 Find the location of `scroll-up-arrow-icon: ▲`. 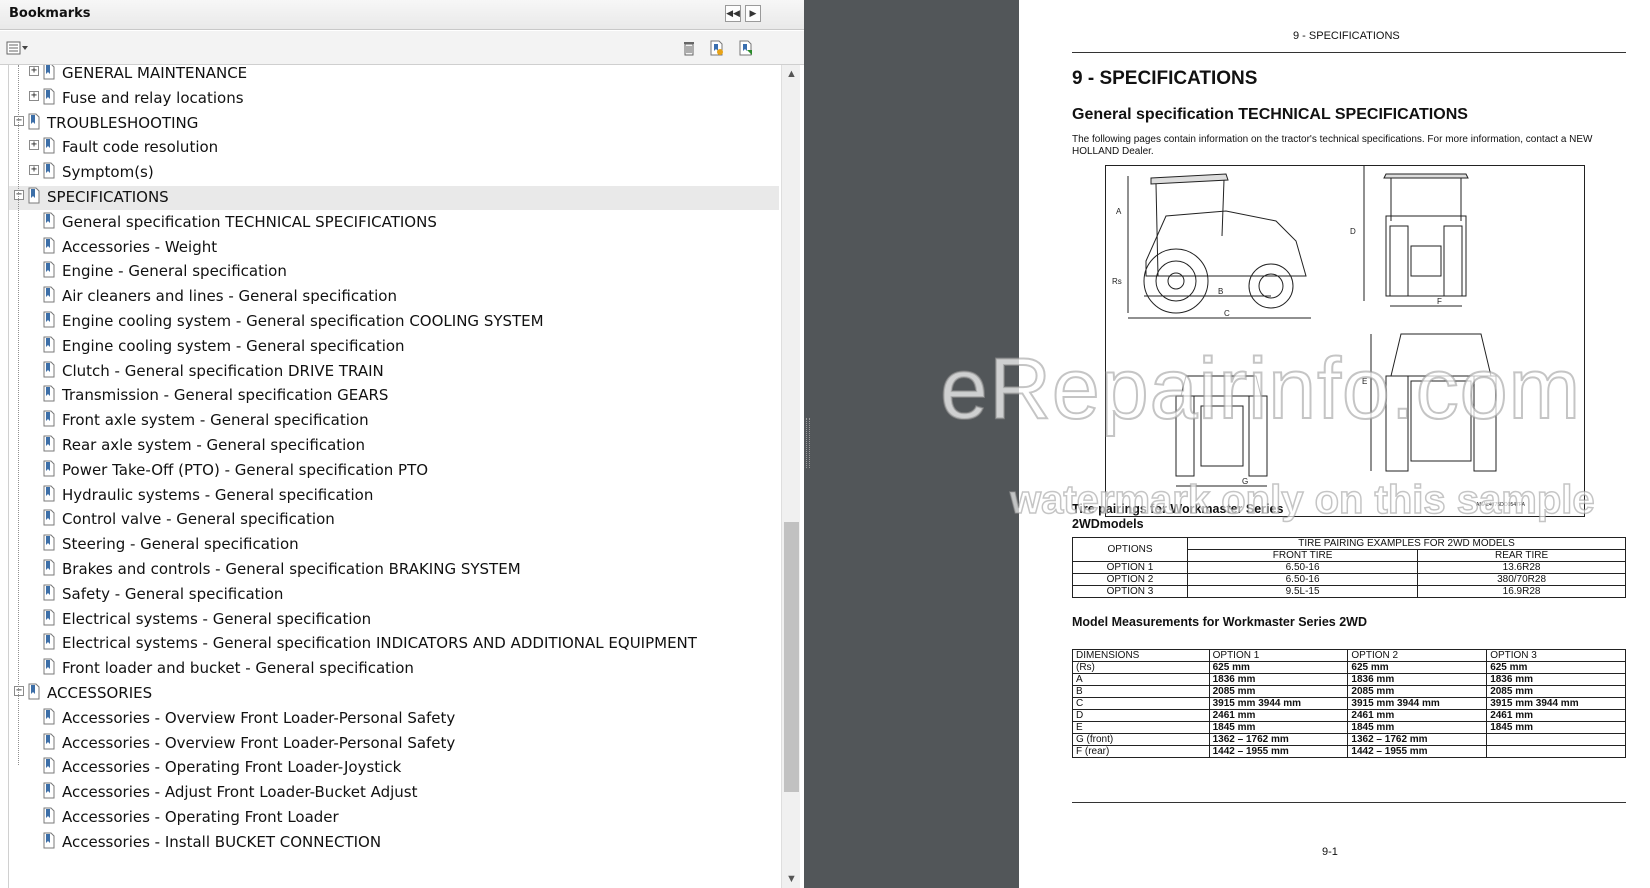

scroll-up-arrow-icon: ▲ is located at coordinates (791, 74).